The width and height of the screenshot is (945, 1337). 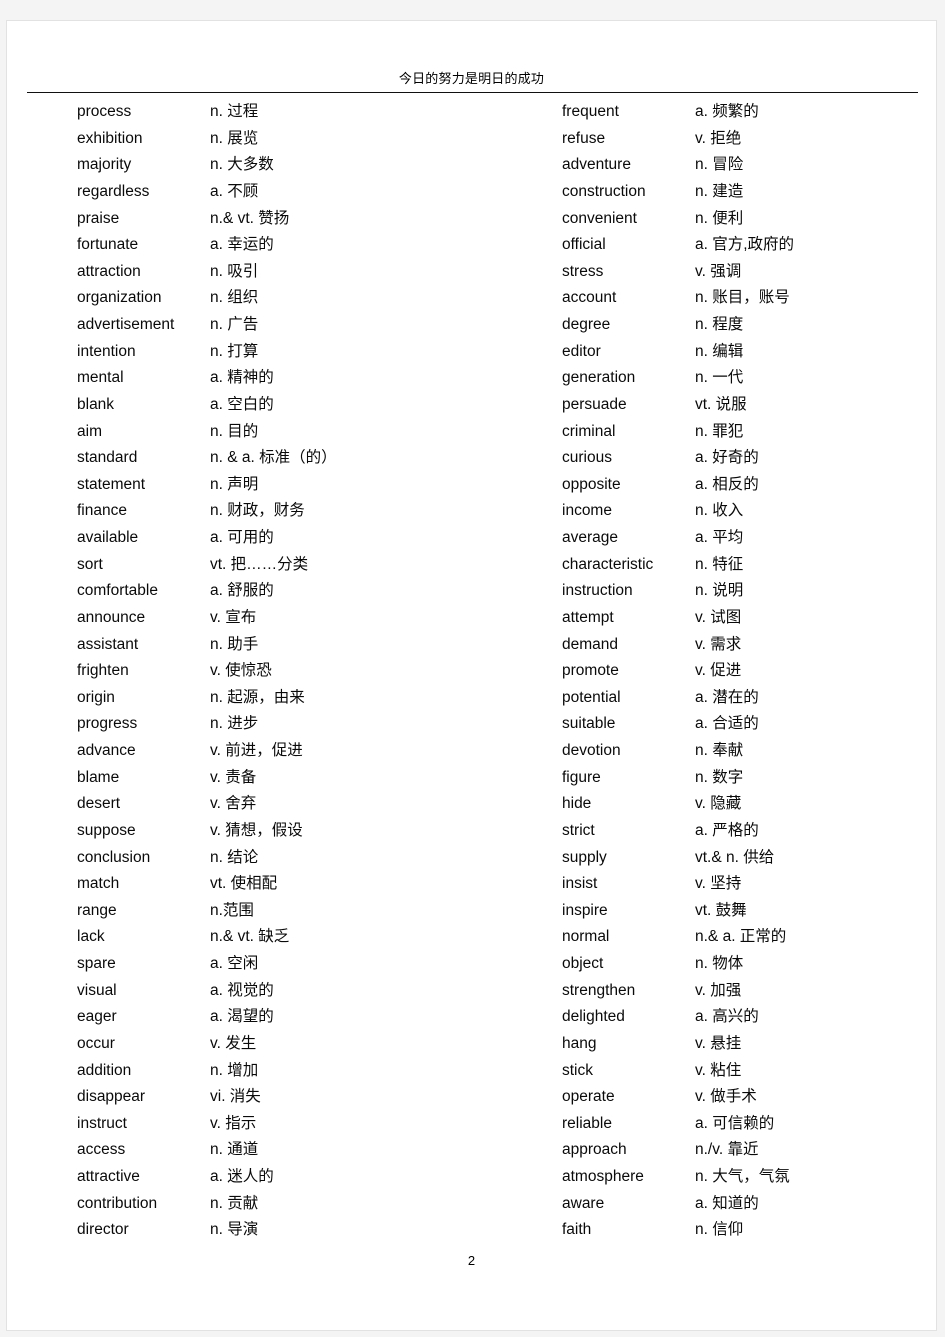 What do you see at coordinates (297, 325) in the screenshot?
I see `vocabulary-entry: advertisement n. 广告` at bounding box center [297, 325].